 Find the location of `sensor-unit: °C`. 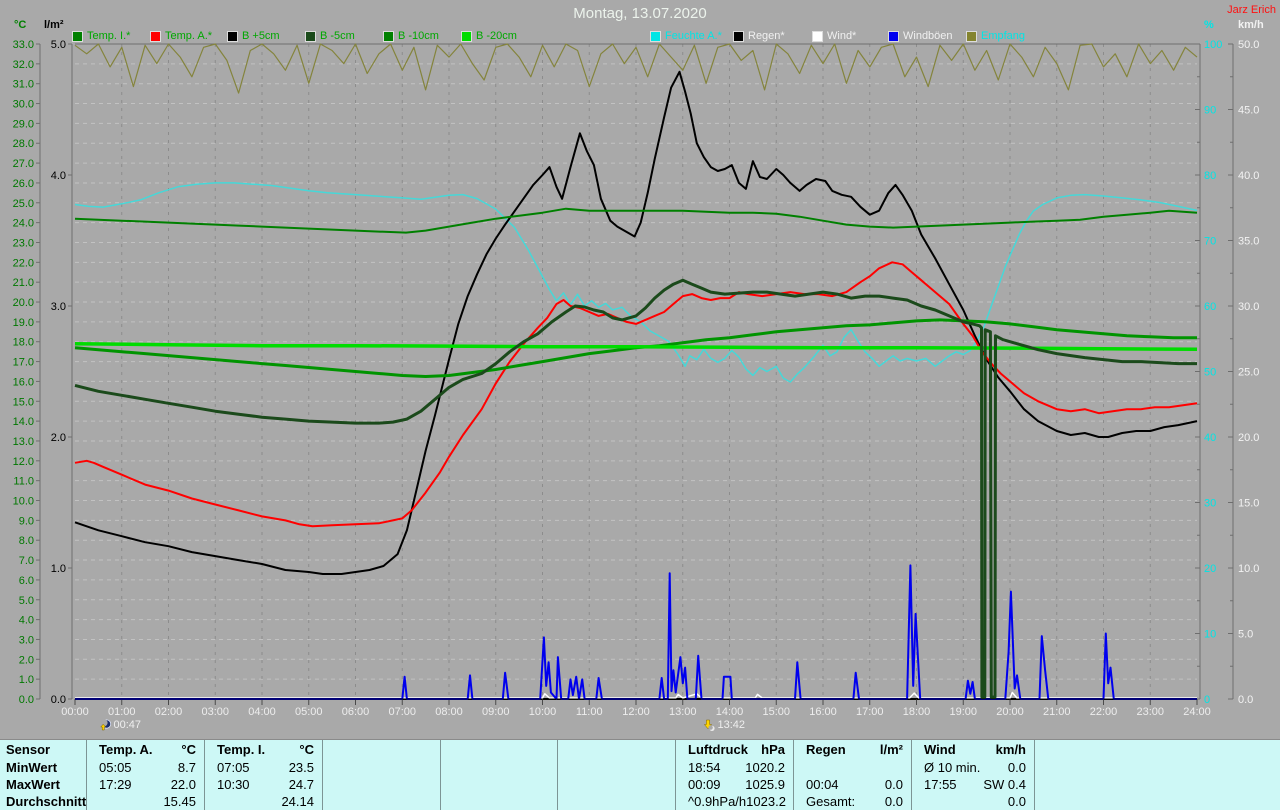

sensor-unit: °C is located at coordinates (188, 749).